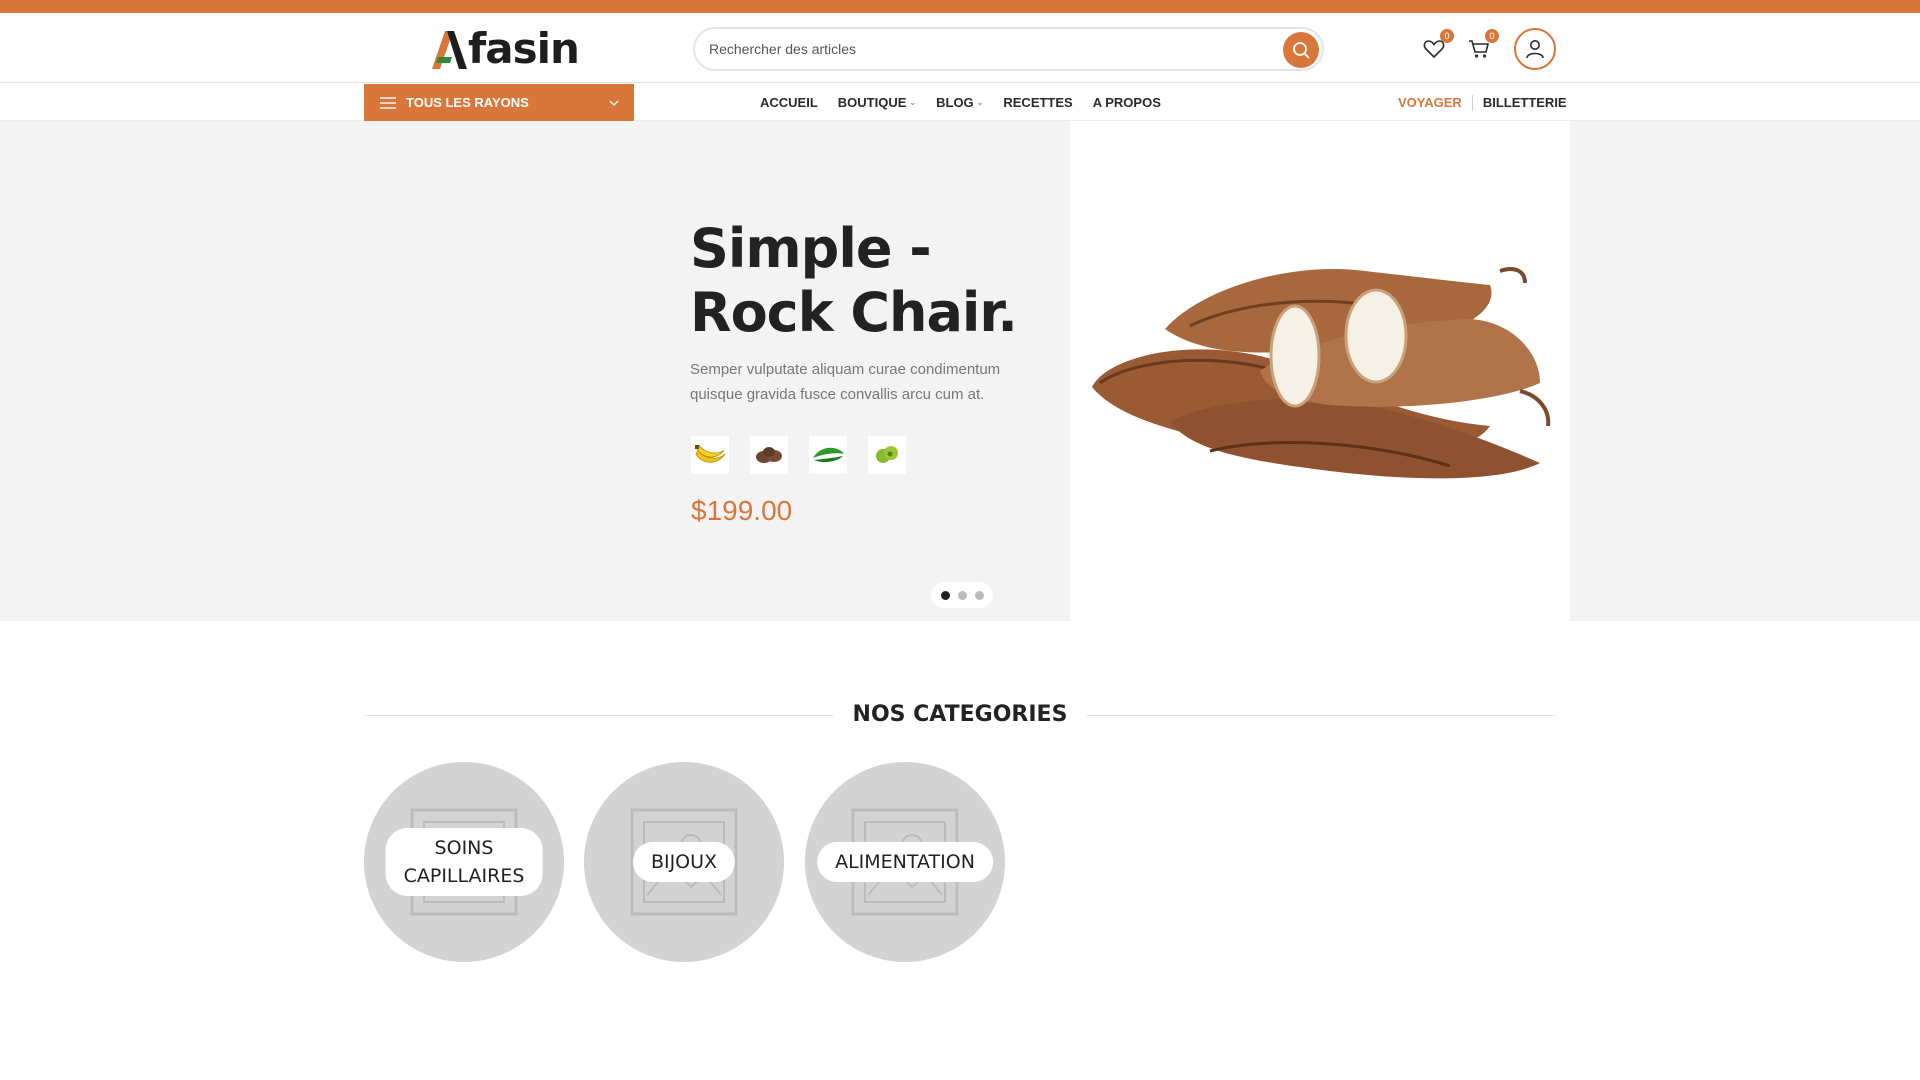 The height and width of the screenshot is (1080, 1920). I want to click on thumbnail-leaves, so click(828, 455).